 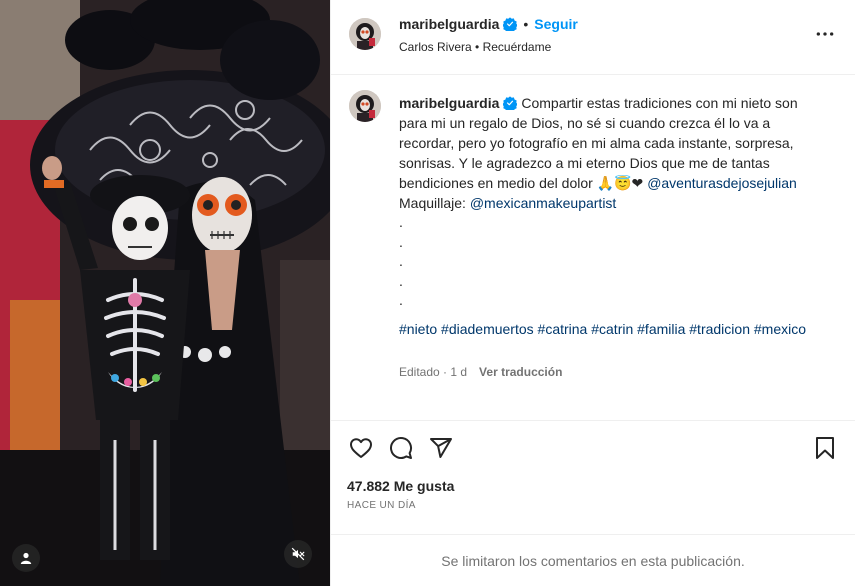 I want to click on edited-timestamp: Editado · 1 d, so click(x=433, y=372).